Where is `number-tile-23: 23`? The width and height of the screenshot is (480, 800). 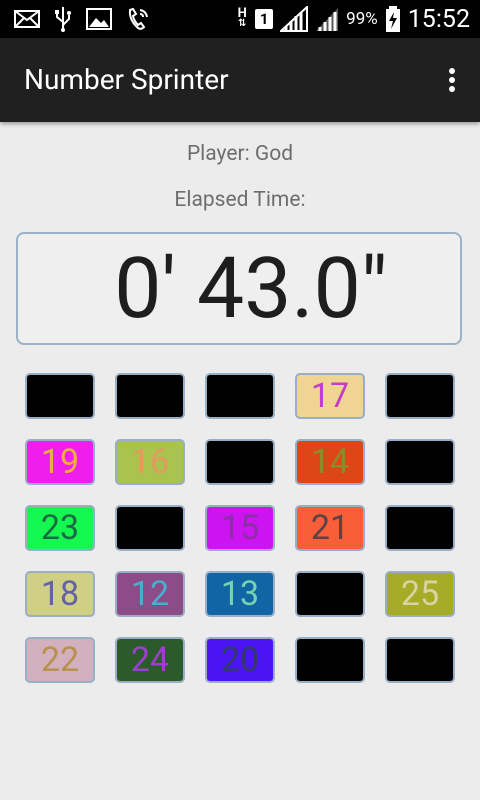 number-tile-23: 23 is located at coordinates (60, 528).